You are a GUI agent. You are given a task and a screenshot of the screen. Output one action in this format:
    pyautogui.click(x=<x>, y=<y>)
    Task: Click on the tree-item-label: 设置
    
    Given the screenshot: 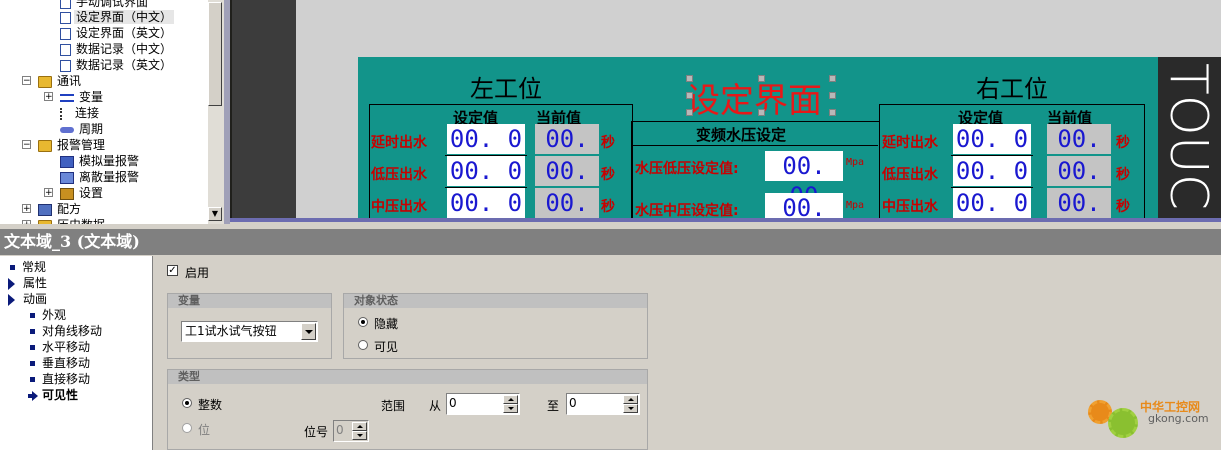 What is the action you would take?
    pyautogui.click(x=91, y=193)
    